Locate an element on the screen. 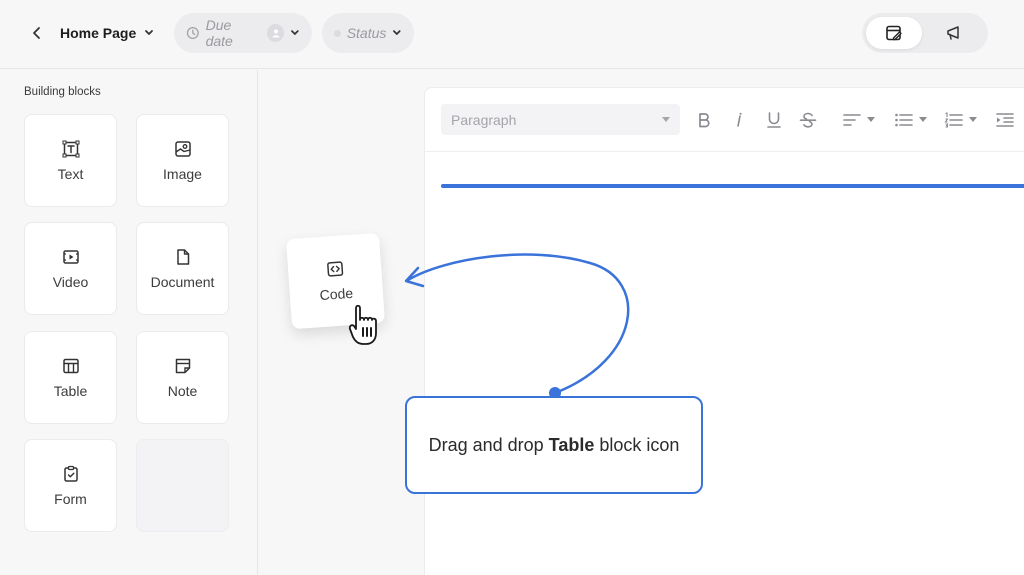  dragging-block-label: Code is located at coordinates (336, 294).